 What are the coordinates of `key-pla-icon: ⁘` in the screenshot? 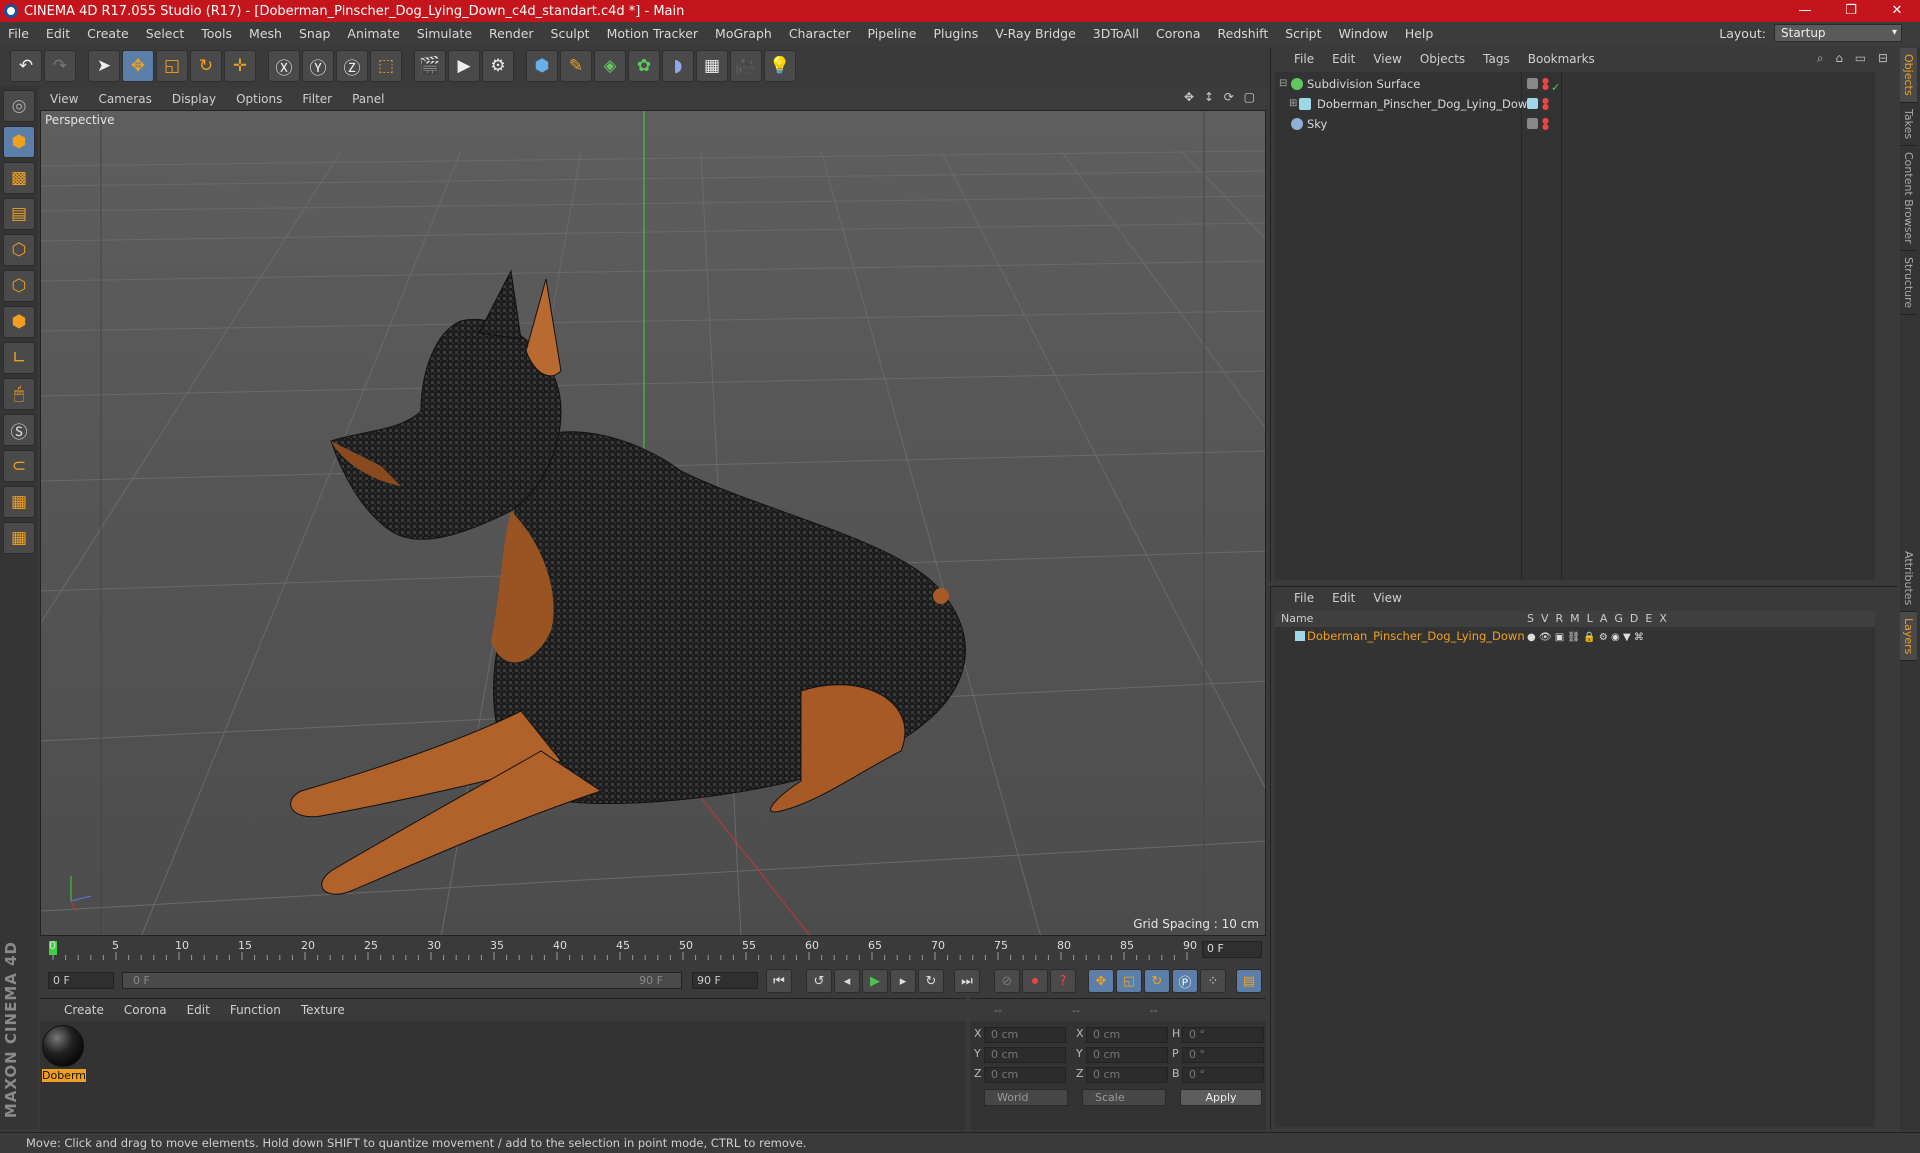 It's located at (1213, 981).